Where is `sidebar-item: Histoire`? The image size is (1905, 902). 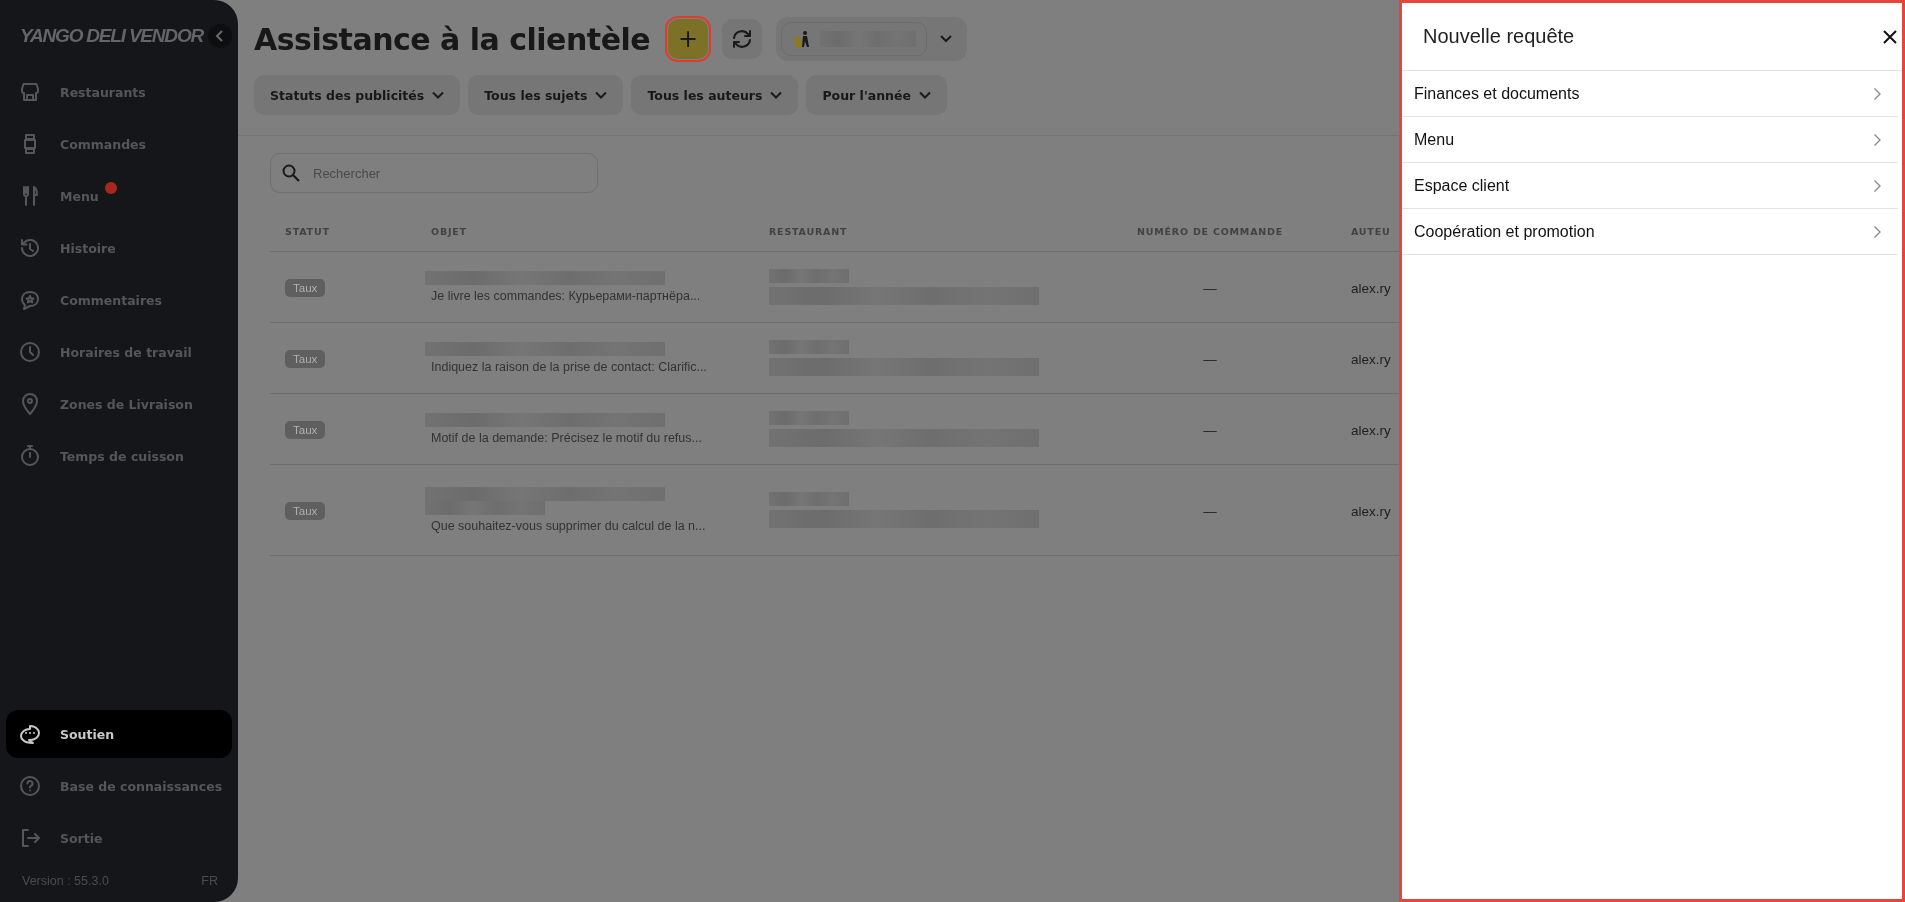 sidebar-item: Histoire is located at coordinates (119, 248).